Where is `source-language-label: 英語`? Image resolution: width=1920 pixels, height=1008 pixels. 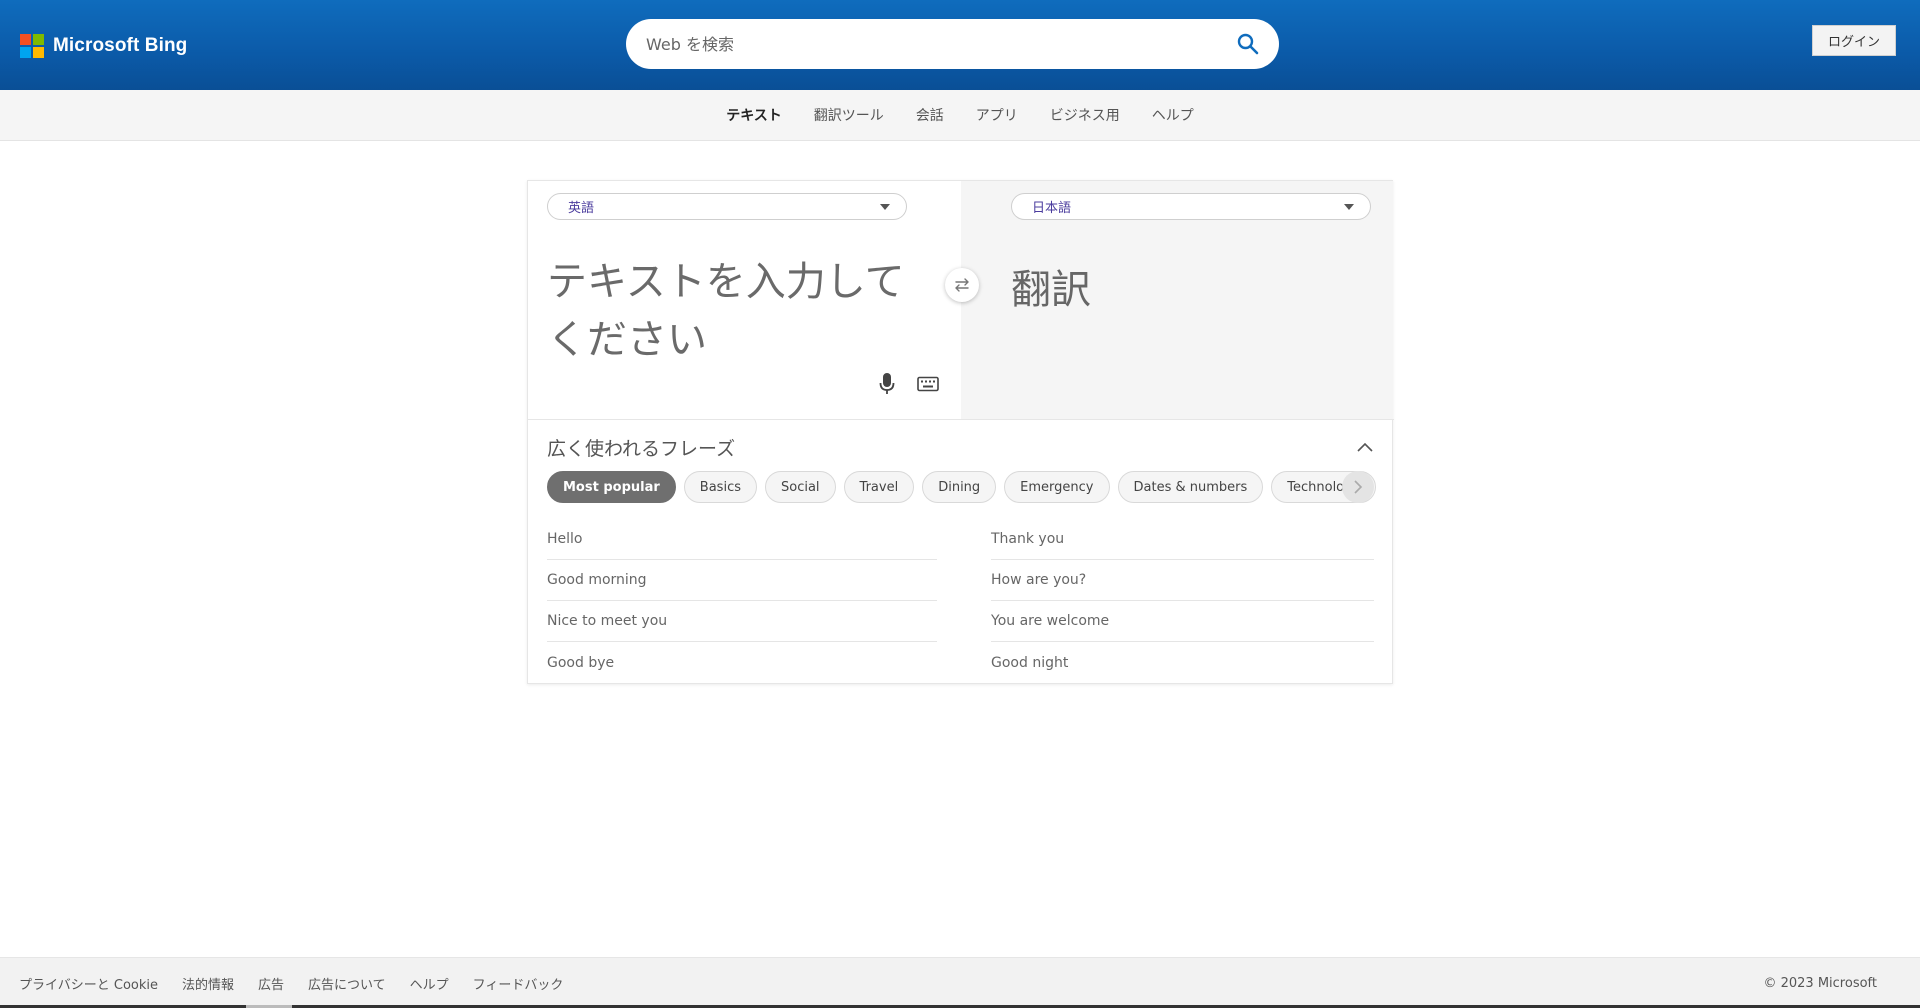 source-language-label: 英語 is located at coordinates (581, 208).